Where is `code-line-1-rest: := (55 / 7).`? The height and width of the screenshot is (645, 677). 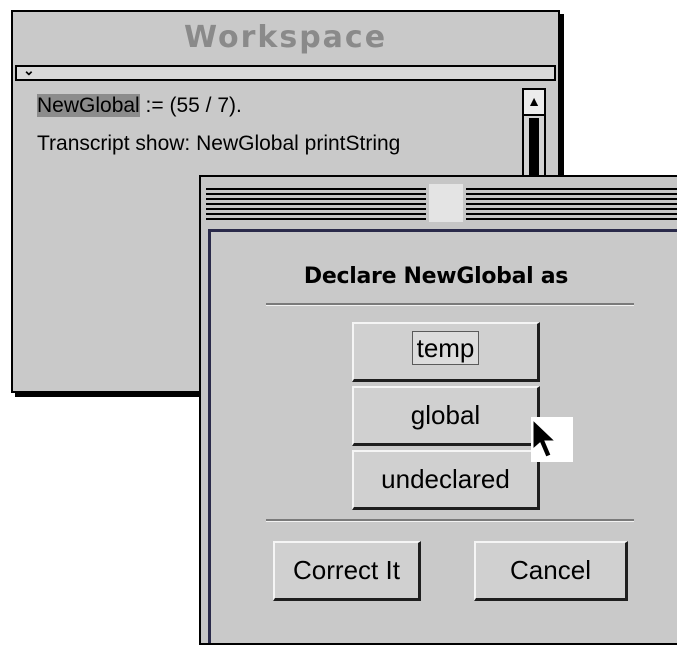 code-line-1-rest: := (55 / 7). is located at coordinates (190, 105).